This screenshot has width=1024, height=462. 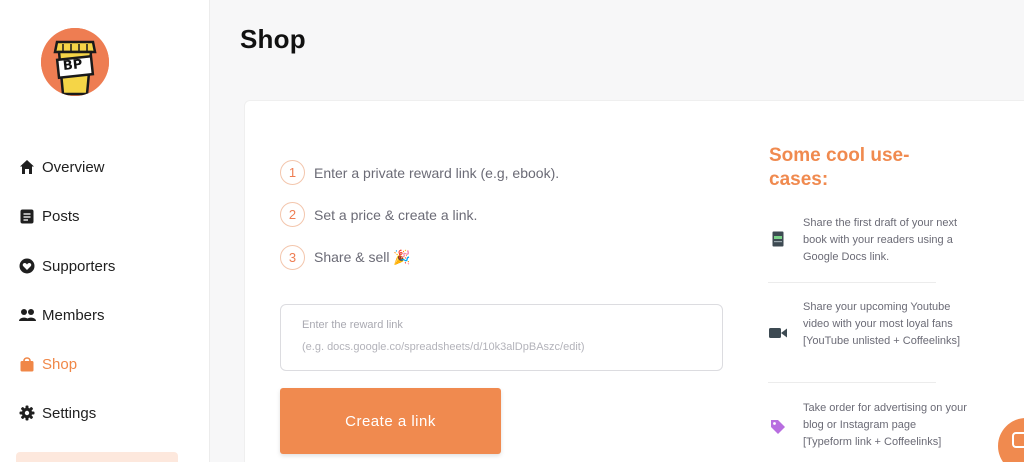 I want to click on tag-icon, so click(x=778, y=427).